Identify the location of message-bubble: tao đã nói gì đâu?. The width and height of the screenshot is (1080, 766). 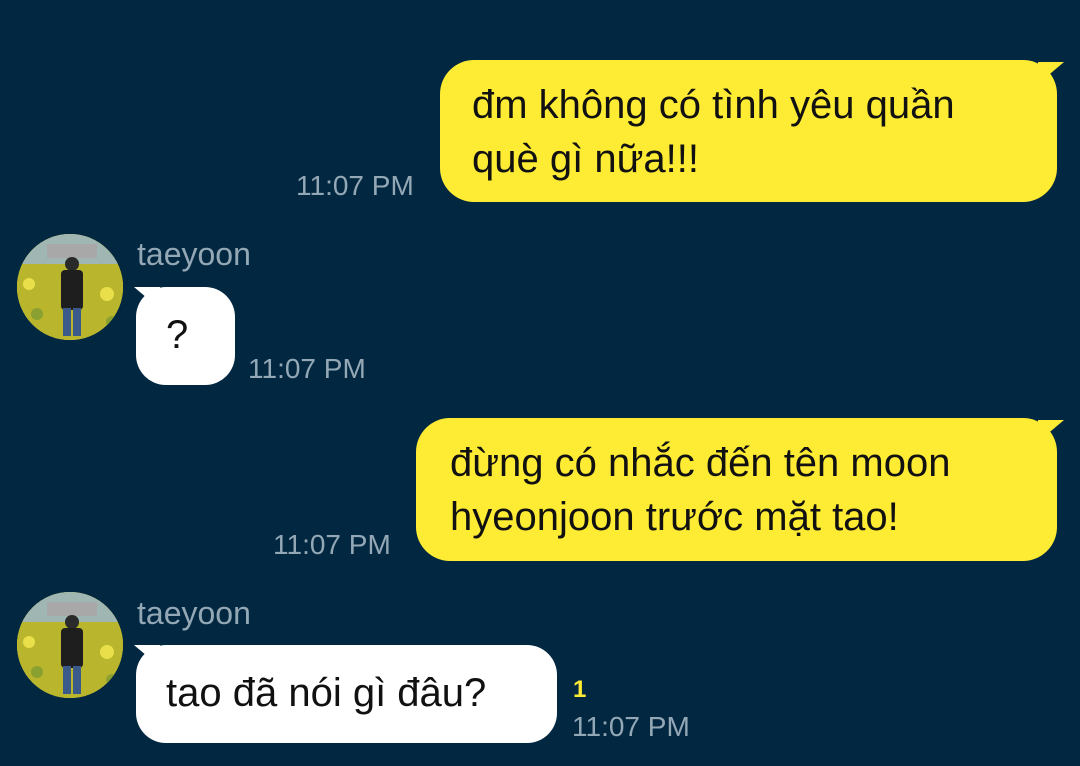
(346, 694).